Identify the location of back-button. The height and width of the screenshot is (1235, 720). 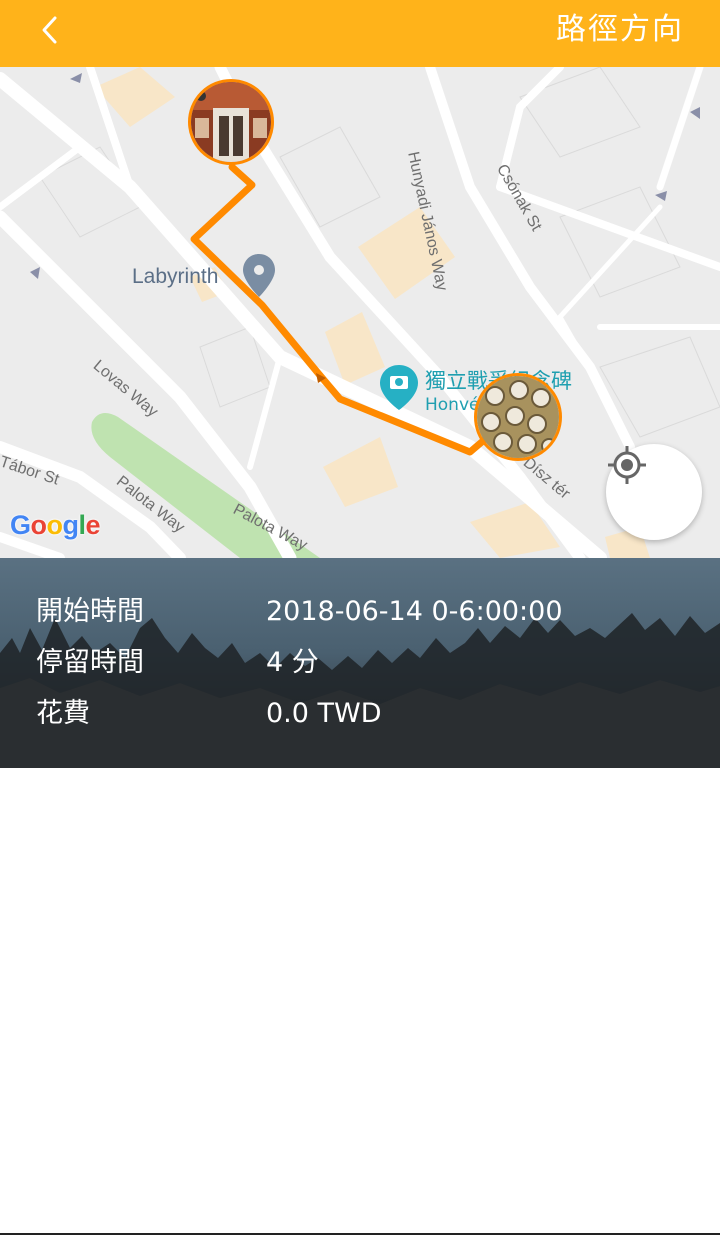
(50, 30).